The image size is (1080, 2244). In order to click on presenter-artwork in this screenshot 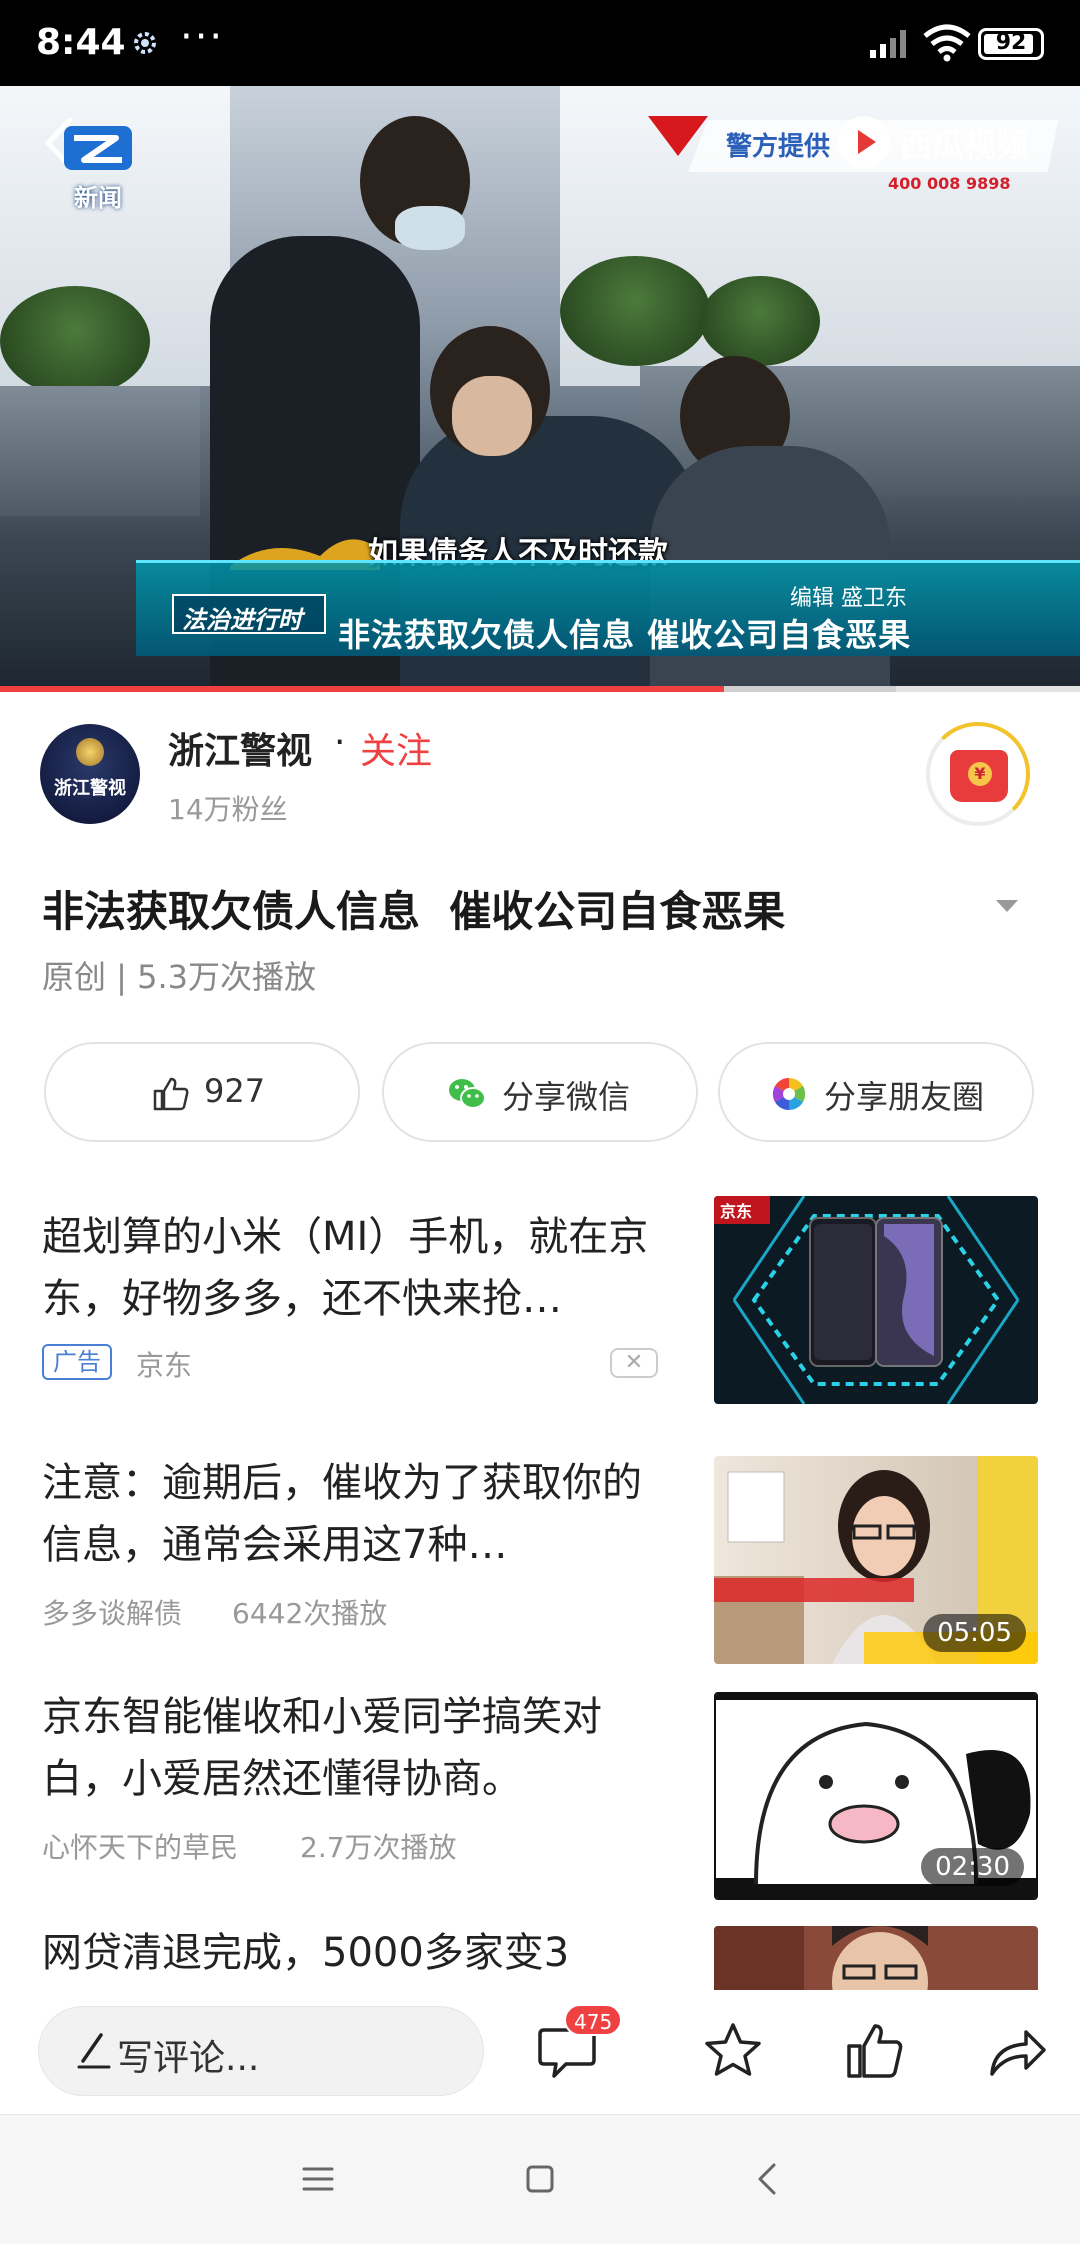, I will do `click(821, 1958)`.